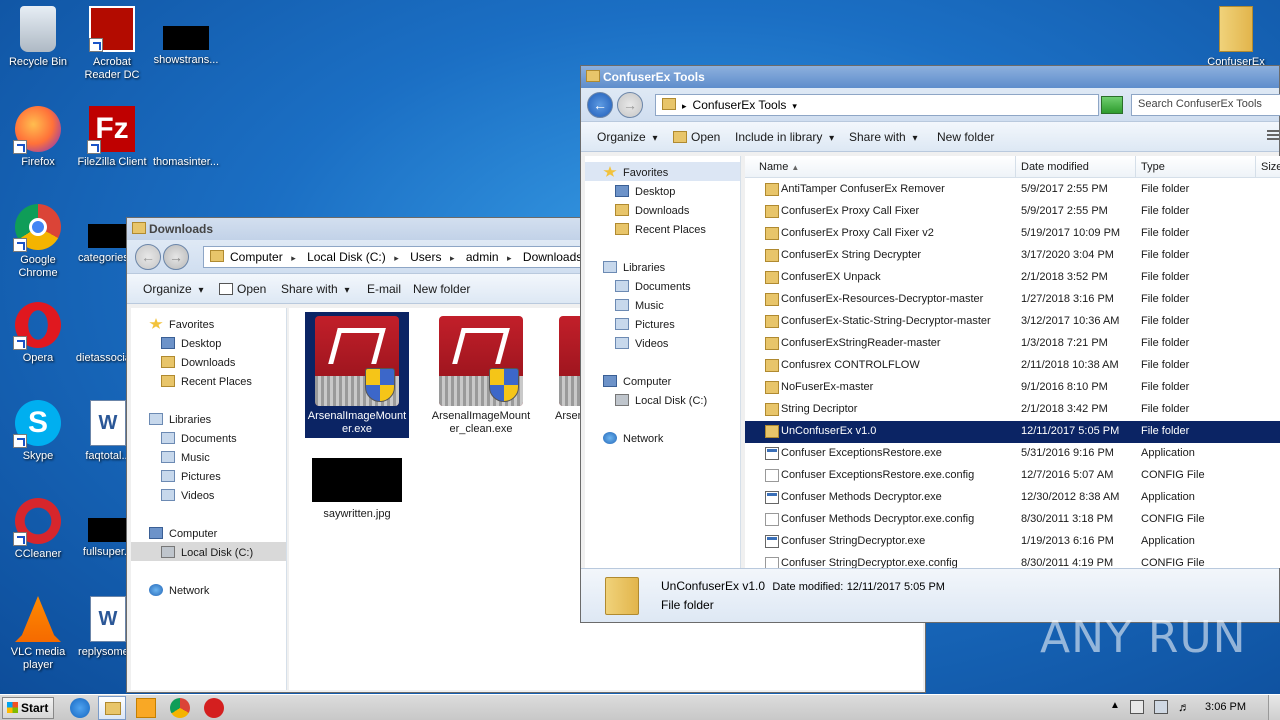  What do you see at coordinates (38, 333) in the screenshot?
I see `desktop-icon-opera: Opera` at bounding box center [38, 333].